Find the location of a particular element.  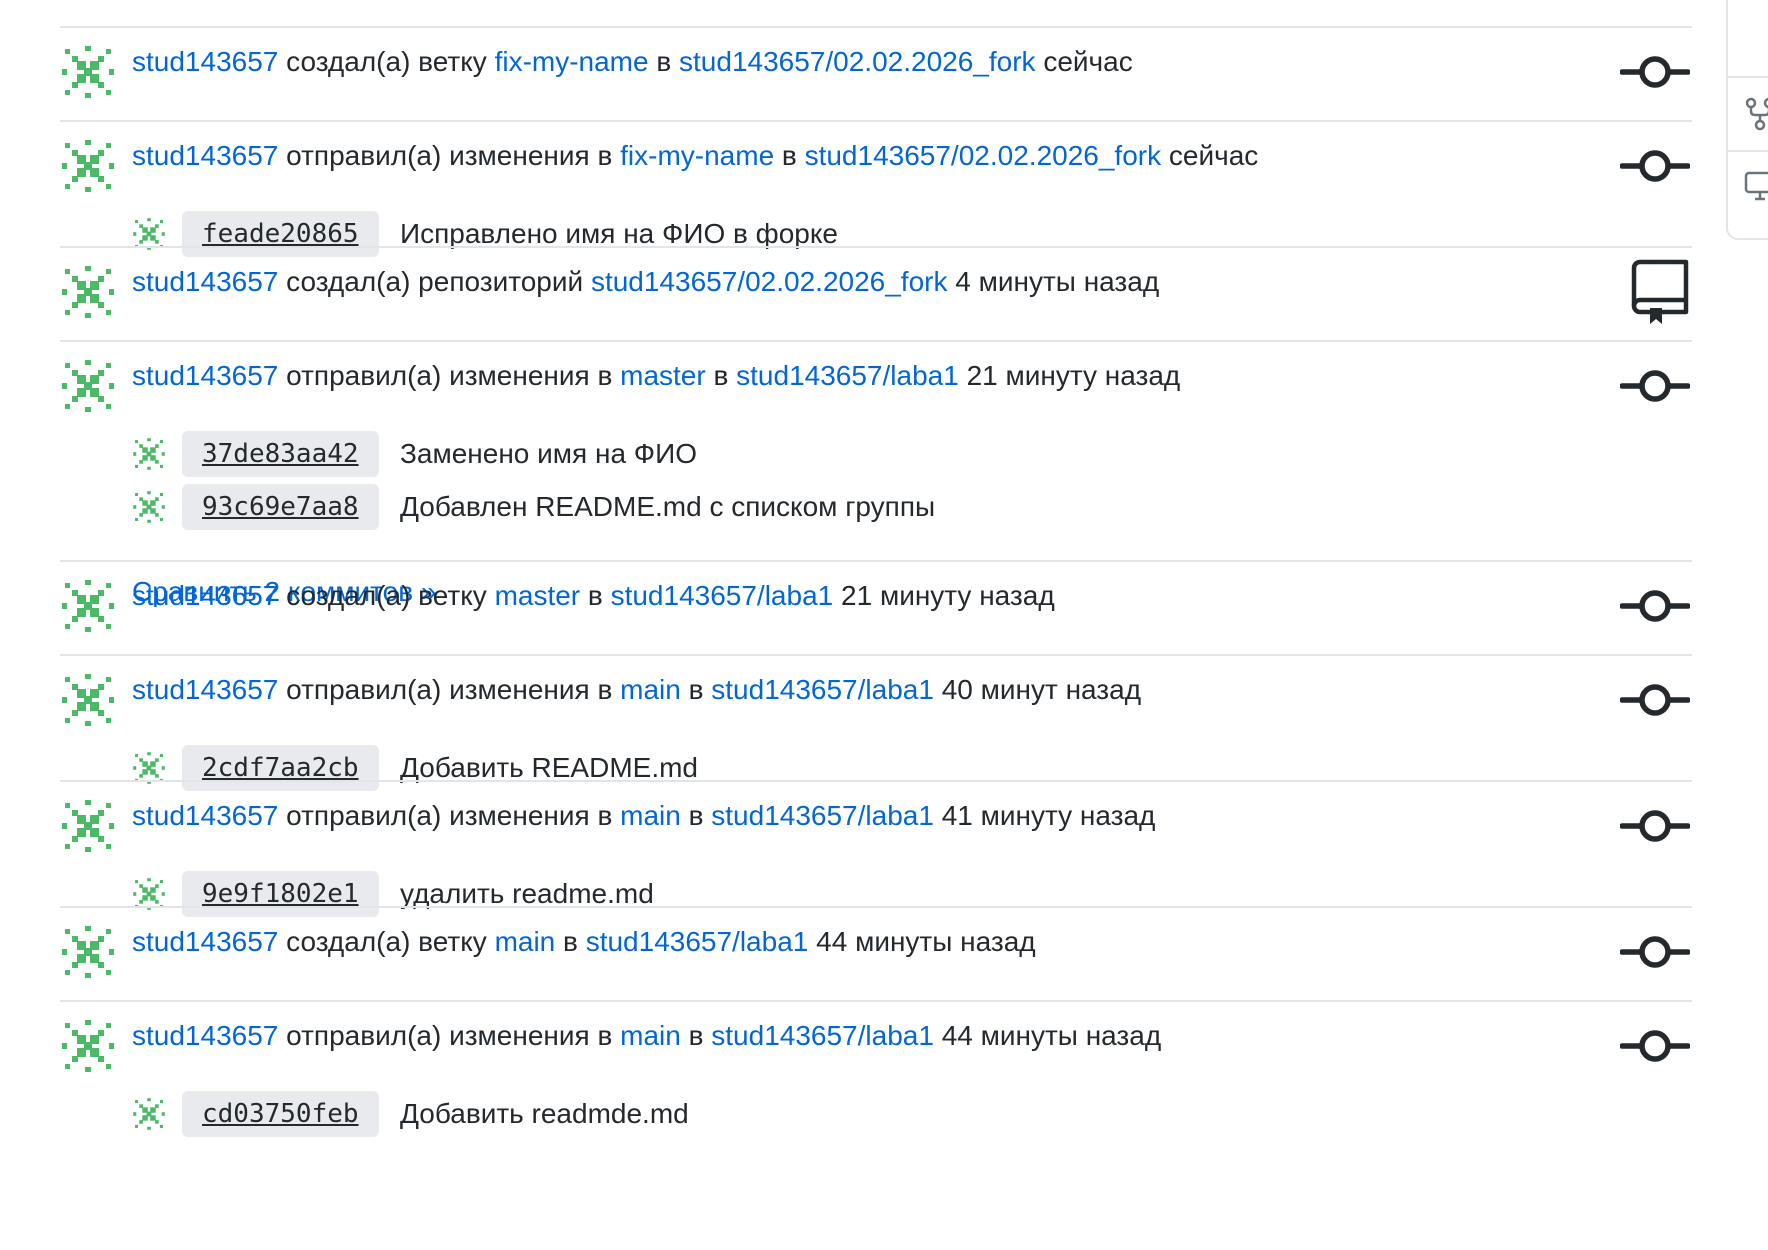

event-time: 40 минут назад is located at coordinates (1041, 689).